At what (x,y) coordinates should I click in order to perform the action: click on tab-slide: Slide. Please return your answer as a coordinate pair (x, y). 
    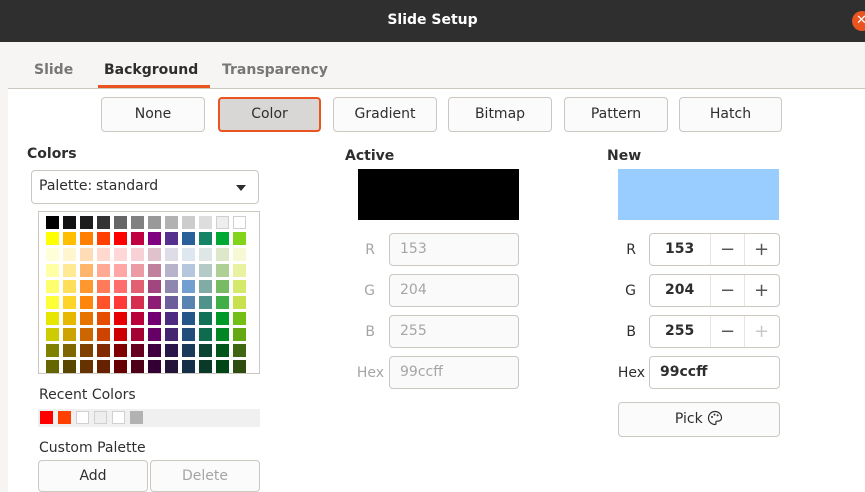
    Looking at the image, I should click on (53, 70).